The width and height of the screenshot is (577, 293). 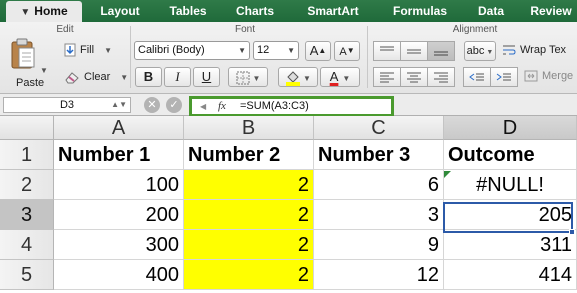 What do you see at coordinates (244, 29) in the screenshot?
I see `font-group-title: Font` at bounding box center [244, 29].